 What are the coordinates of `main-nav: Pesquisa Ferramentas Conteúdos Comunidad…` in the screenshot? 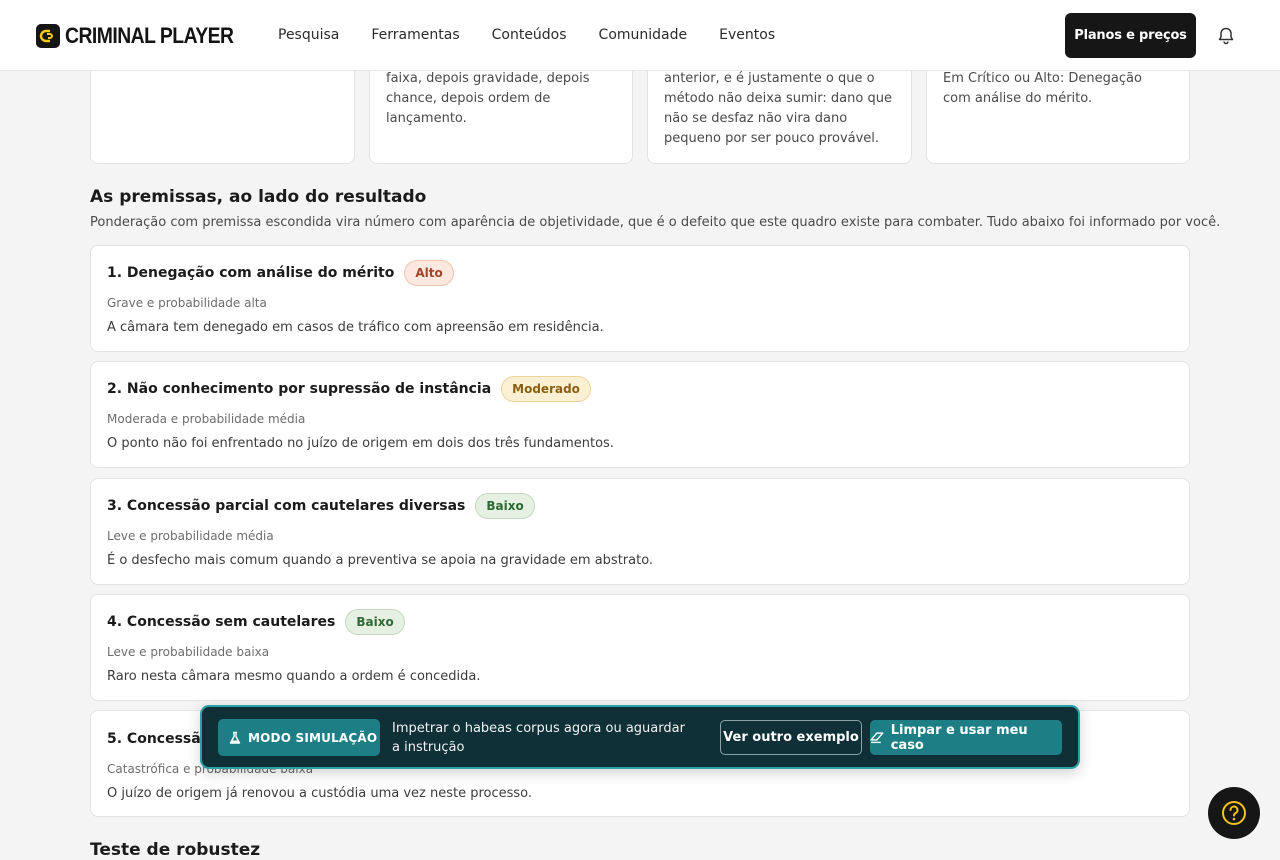 It's located at (542, 35).